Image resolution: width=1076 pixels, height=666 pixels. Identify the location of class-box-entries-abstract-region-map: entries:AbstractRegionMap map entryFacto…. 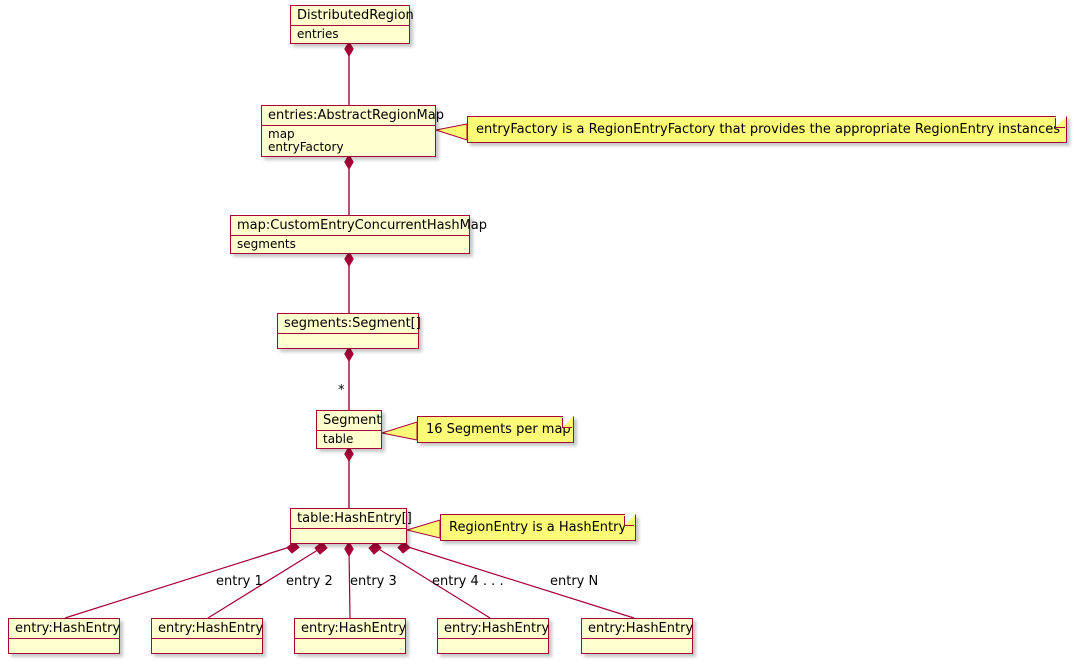
(352, 131).